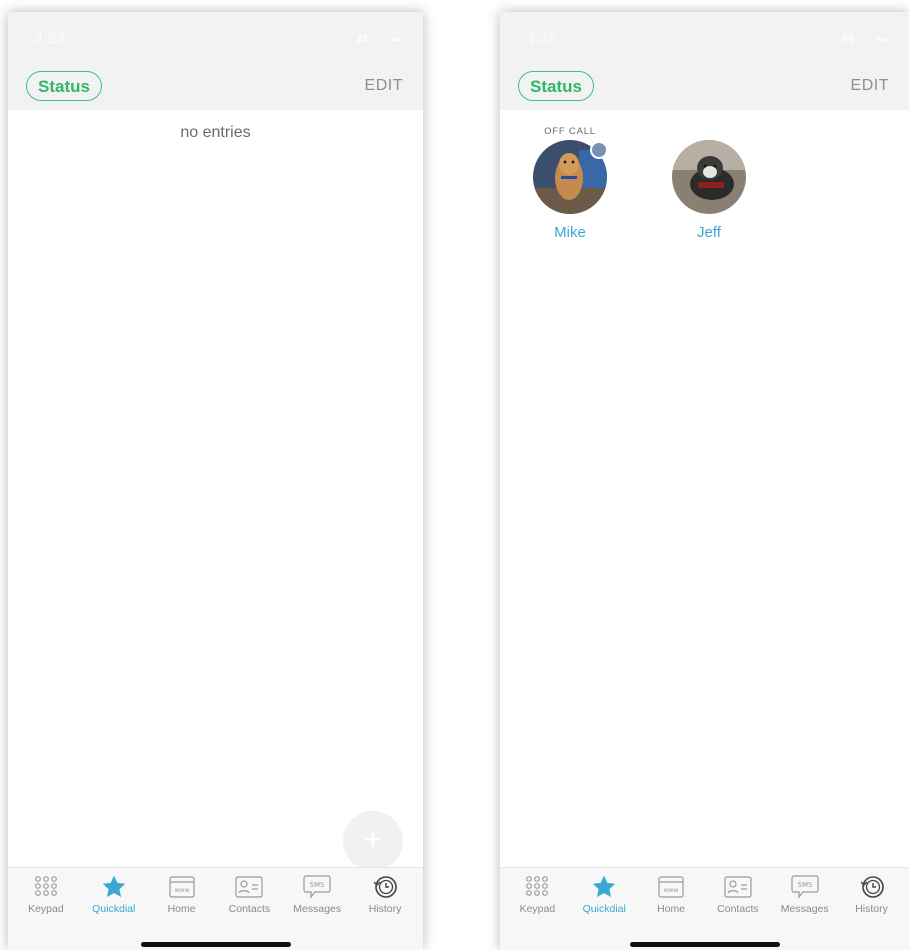  What do you see at coordinates (570, 131) in the screenshot?
I see `call-status-label: OFF CALL` at bounding box center [570, 131].